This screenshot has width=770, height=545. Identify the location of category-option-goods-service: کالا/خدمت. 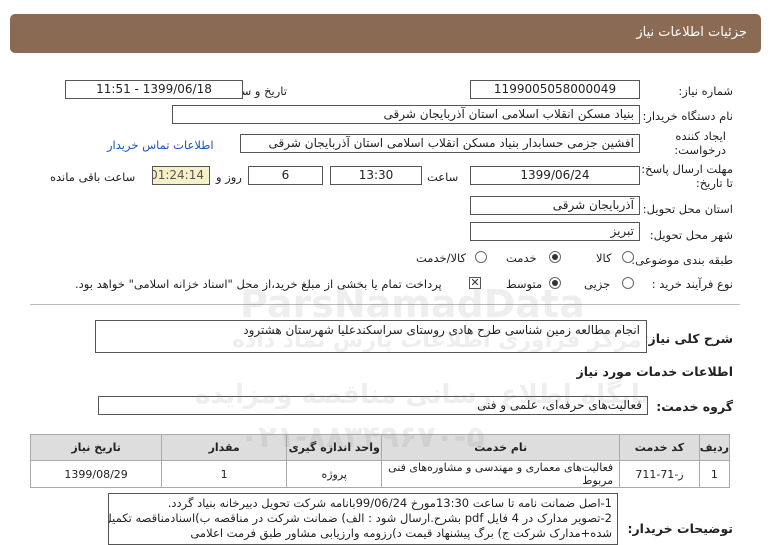
(441, 258).